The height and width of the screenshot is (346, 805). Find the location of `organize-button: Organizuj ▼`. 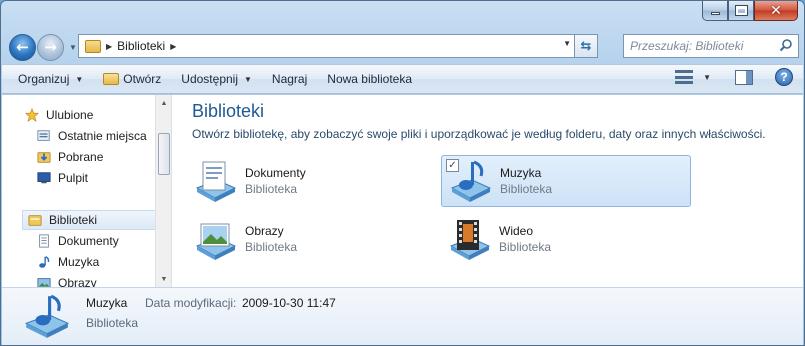

organize-button: Organizuj ▼ is located at coordinates (50, 79).